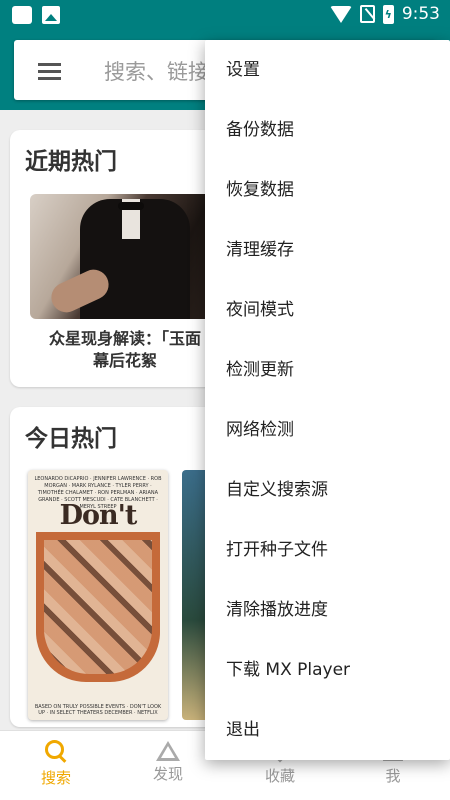 The height and width of the screenshot is (800, 450). I want to click on poster-up-graphic, so click(98, 607).